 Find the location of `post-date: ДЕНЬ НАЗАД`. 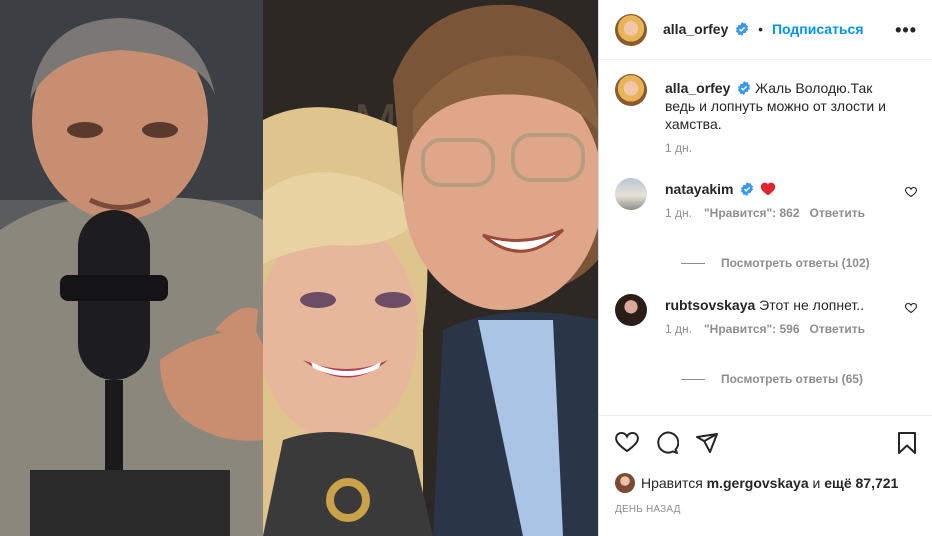

post-date: ДЕНЬ НАЗАД is located at coordinates (648, 509).